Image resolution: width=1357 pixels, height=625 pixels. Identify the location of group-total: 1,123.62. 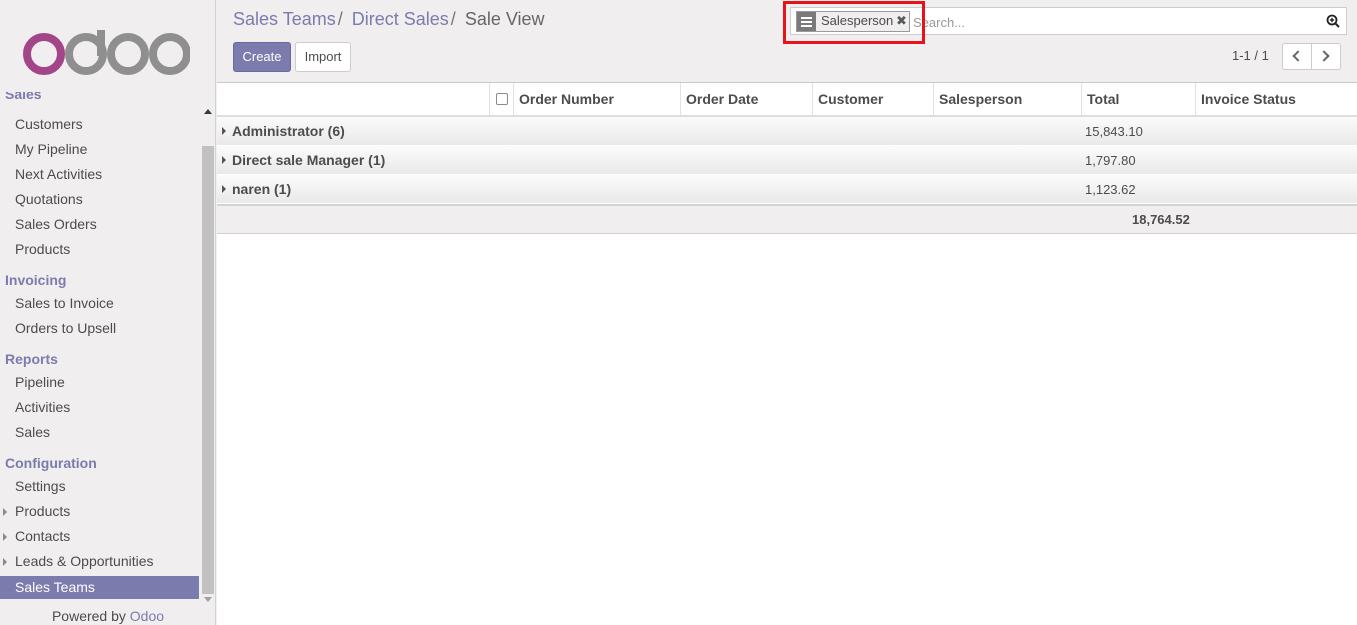
(1110, 189).